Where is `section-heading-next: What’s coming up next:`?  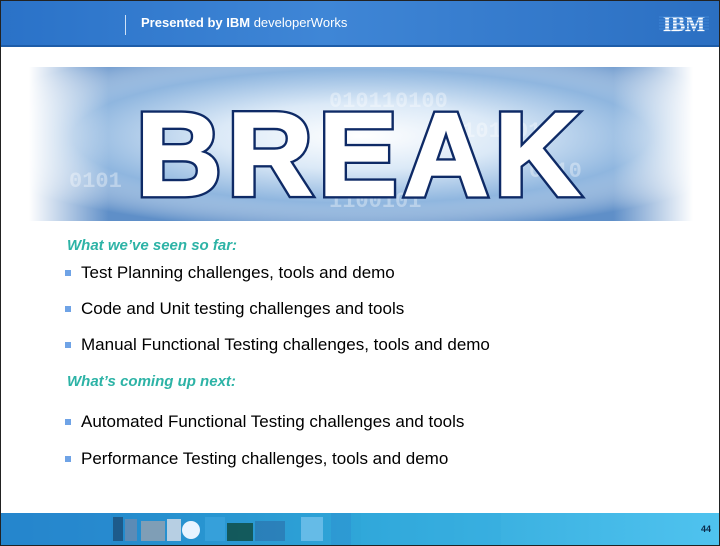
section-heading-next: What’s coming up next: is located at coordinates (151, 381).